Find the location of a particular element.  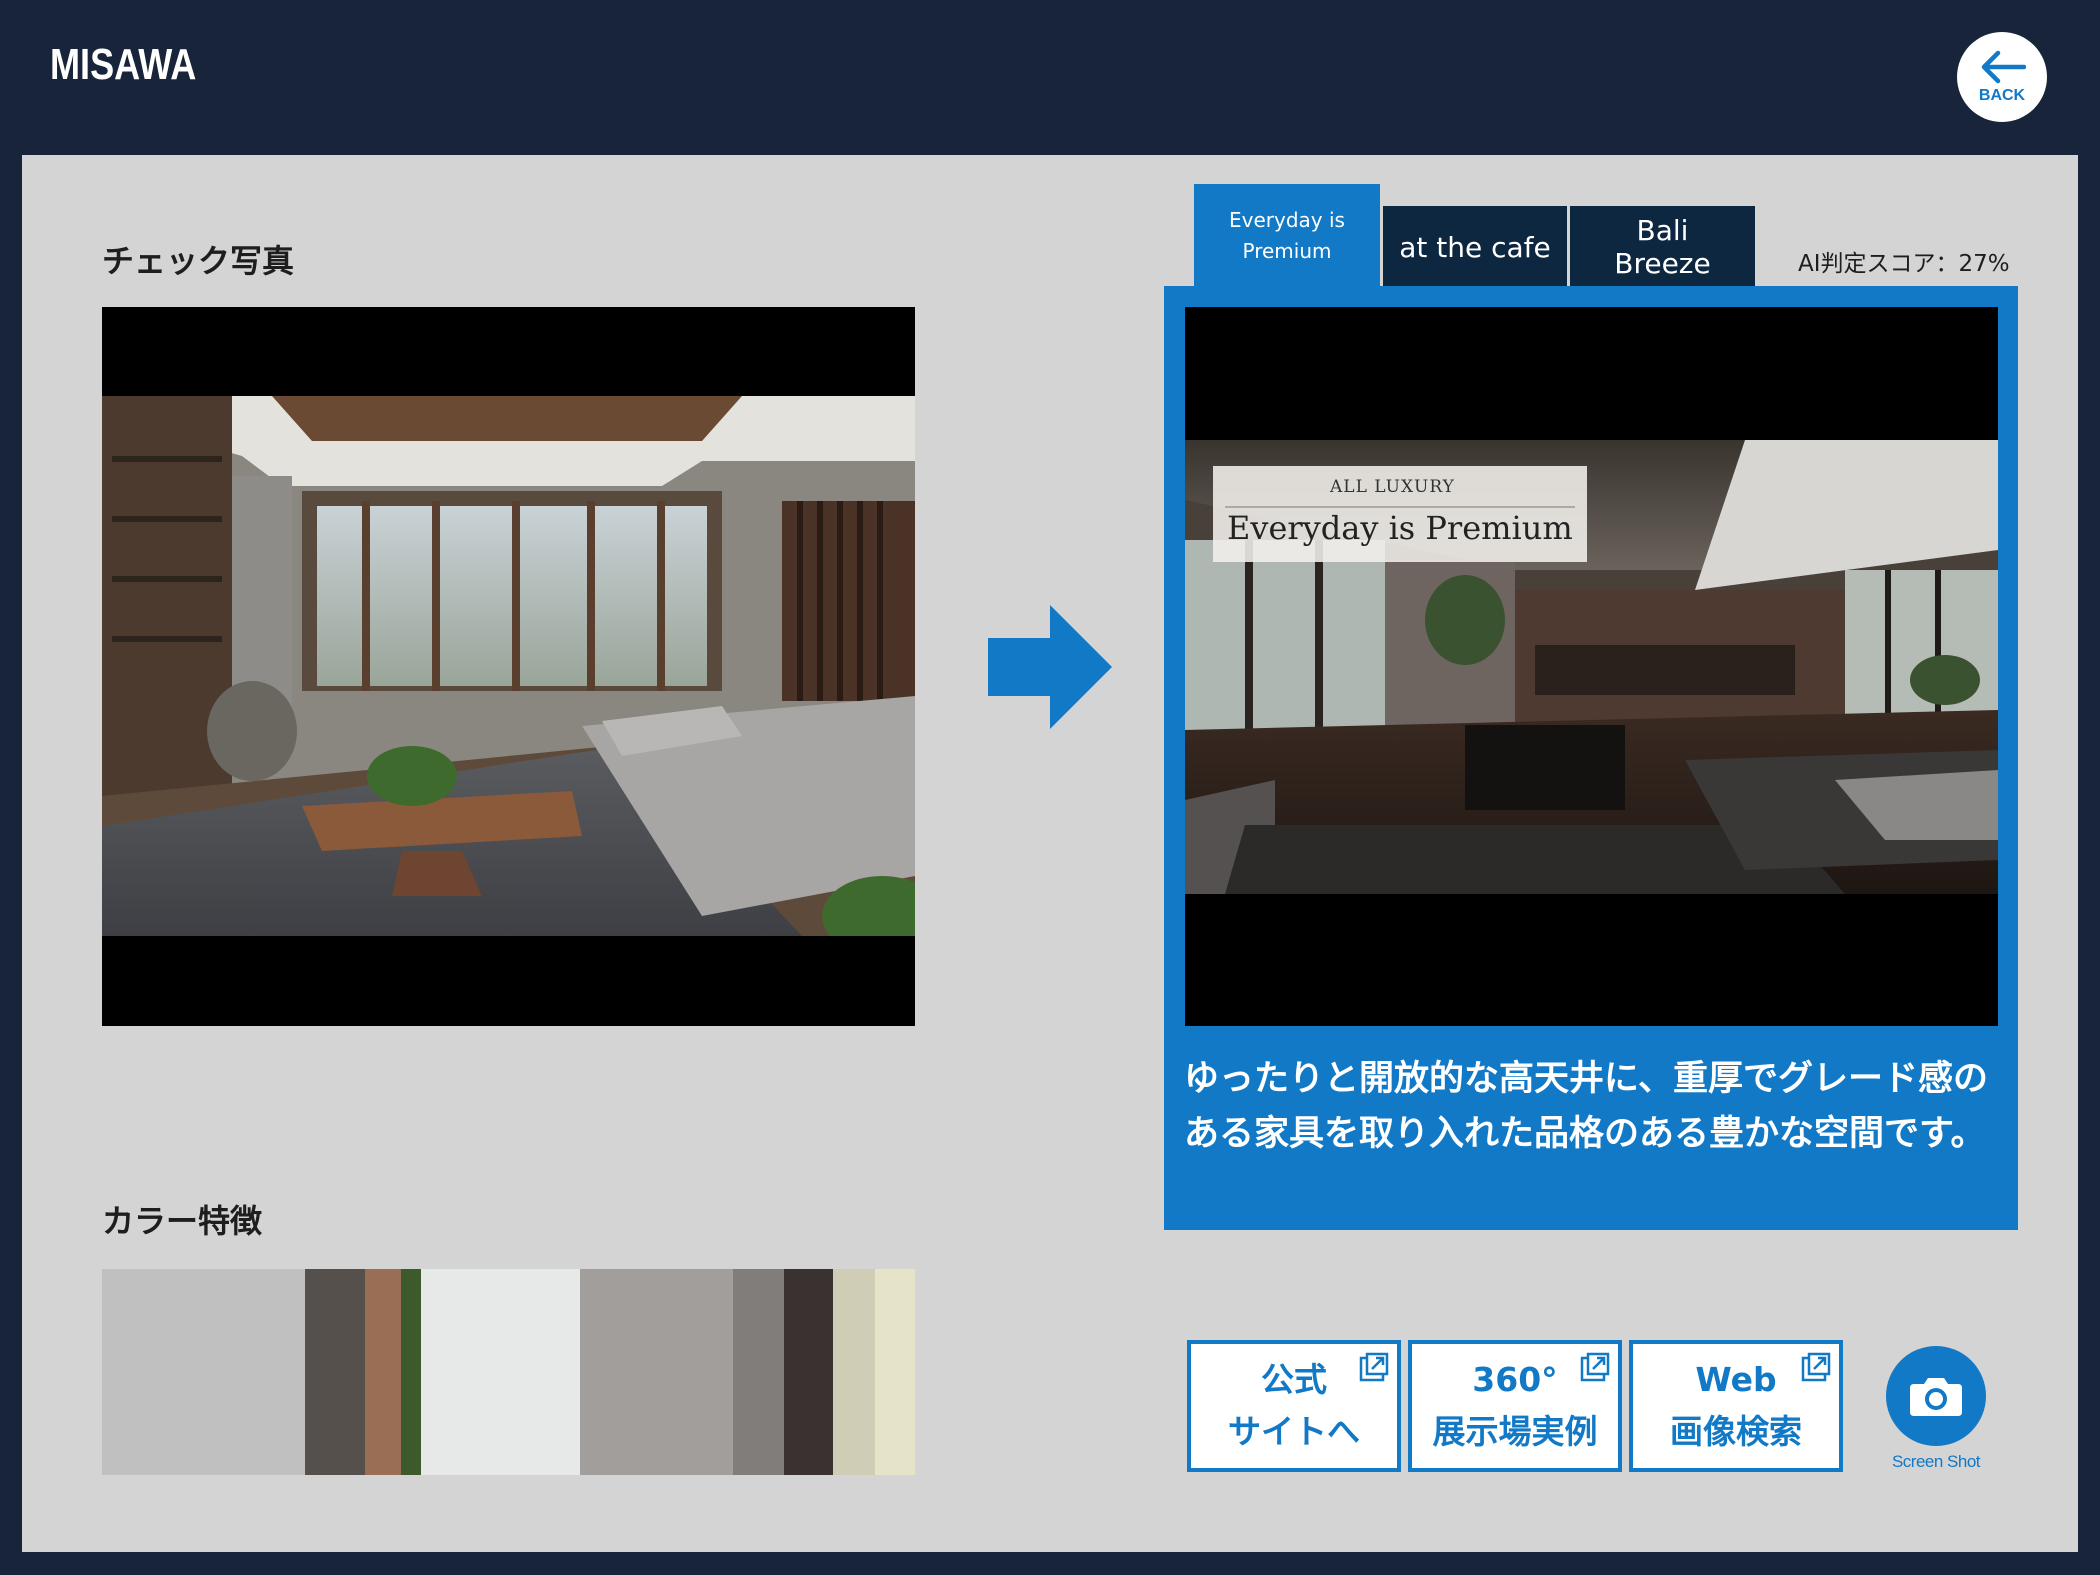

back-label: BACK is located at coordinates (2002, 95).